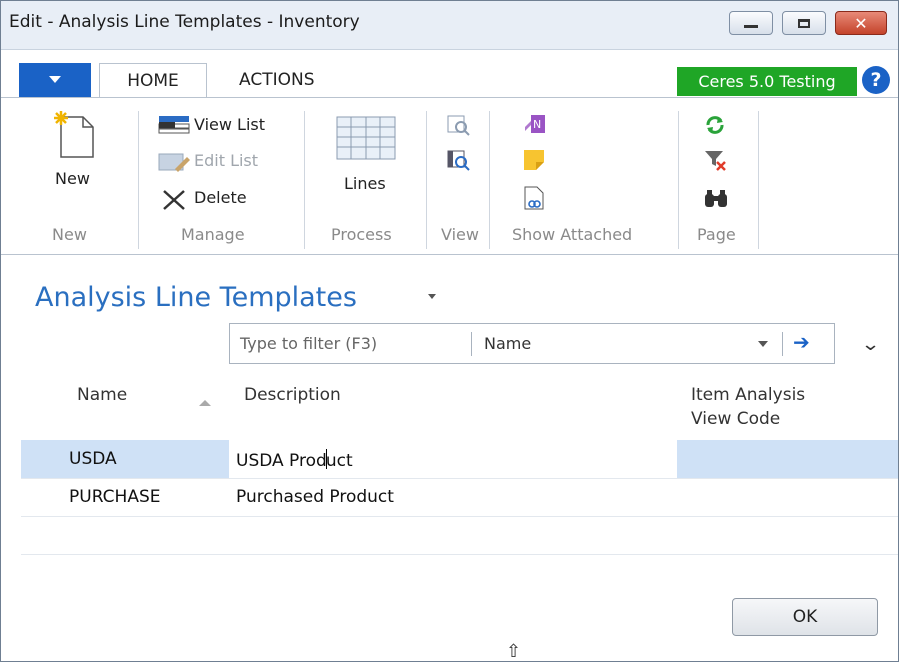 The width and height of the screenshot is (899, 662). What do you see at coordinates (716, 162) in the screenshot?
I see `clear-filter-icon` at bounding box center [716, 162].